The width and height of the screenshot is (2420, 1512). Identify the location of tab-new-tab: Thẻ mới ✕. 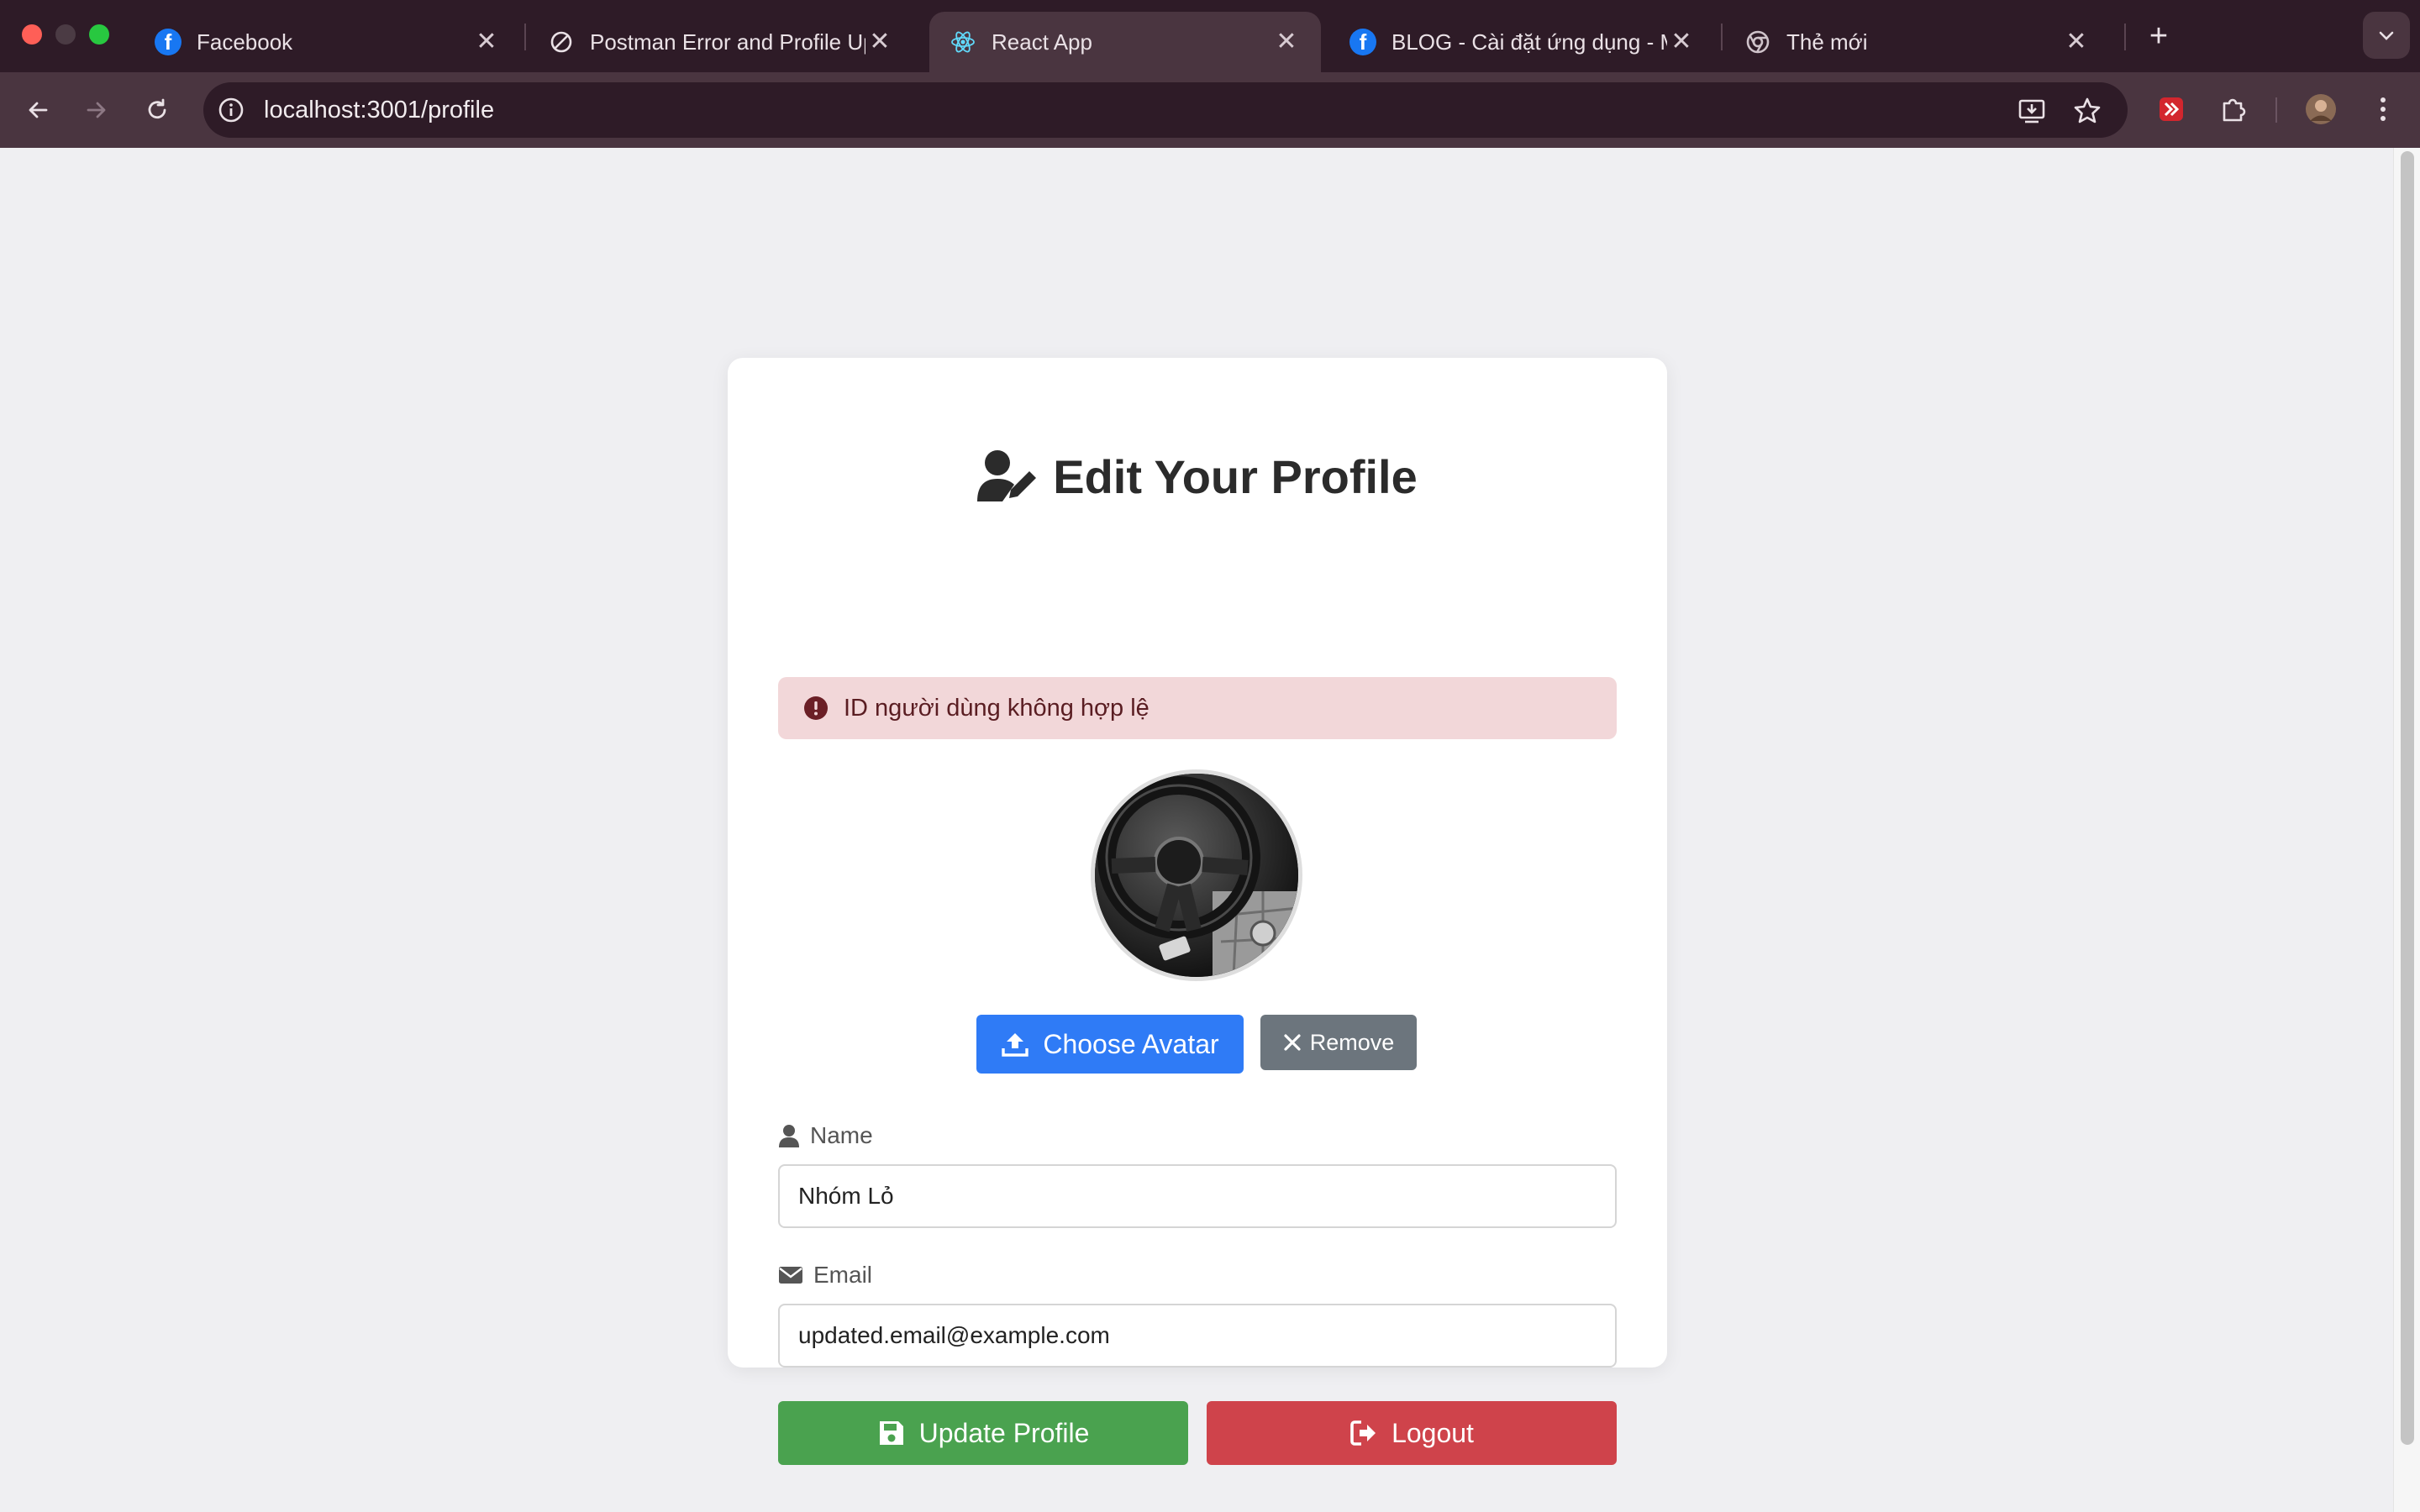
(1918, 42).